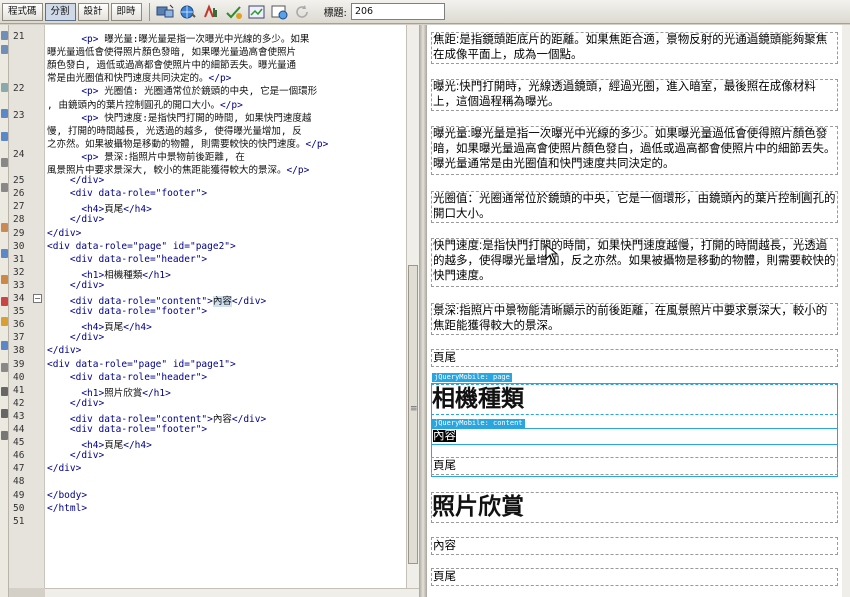 The image size is (850, 597). What do you see at coordinates (634, 546) in the screenshot?
I see `content-page-3: 內容` at bounding box center [634, 546].